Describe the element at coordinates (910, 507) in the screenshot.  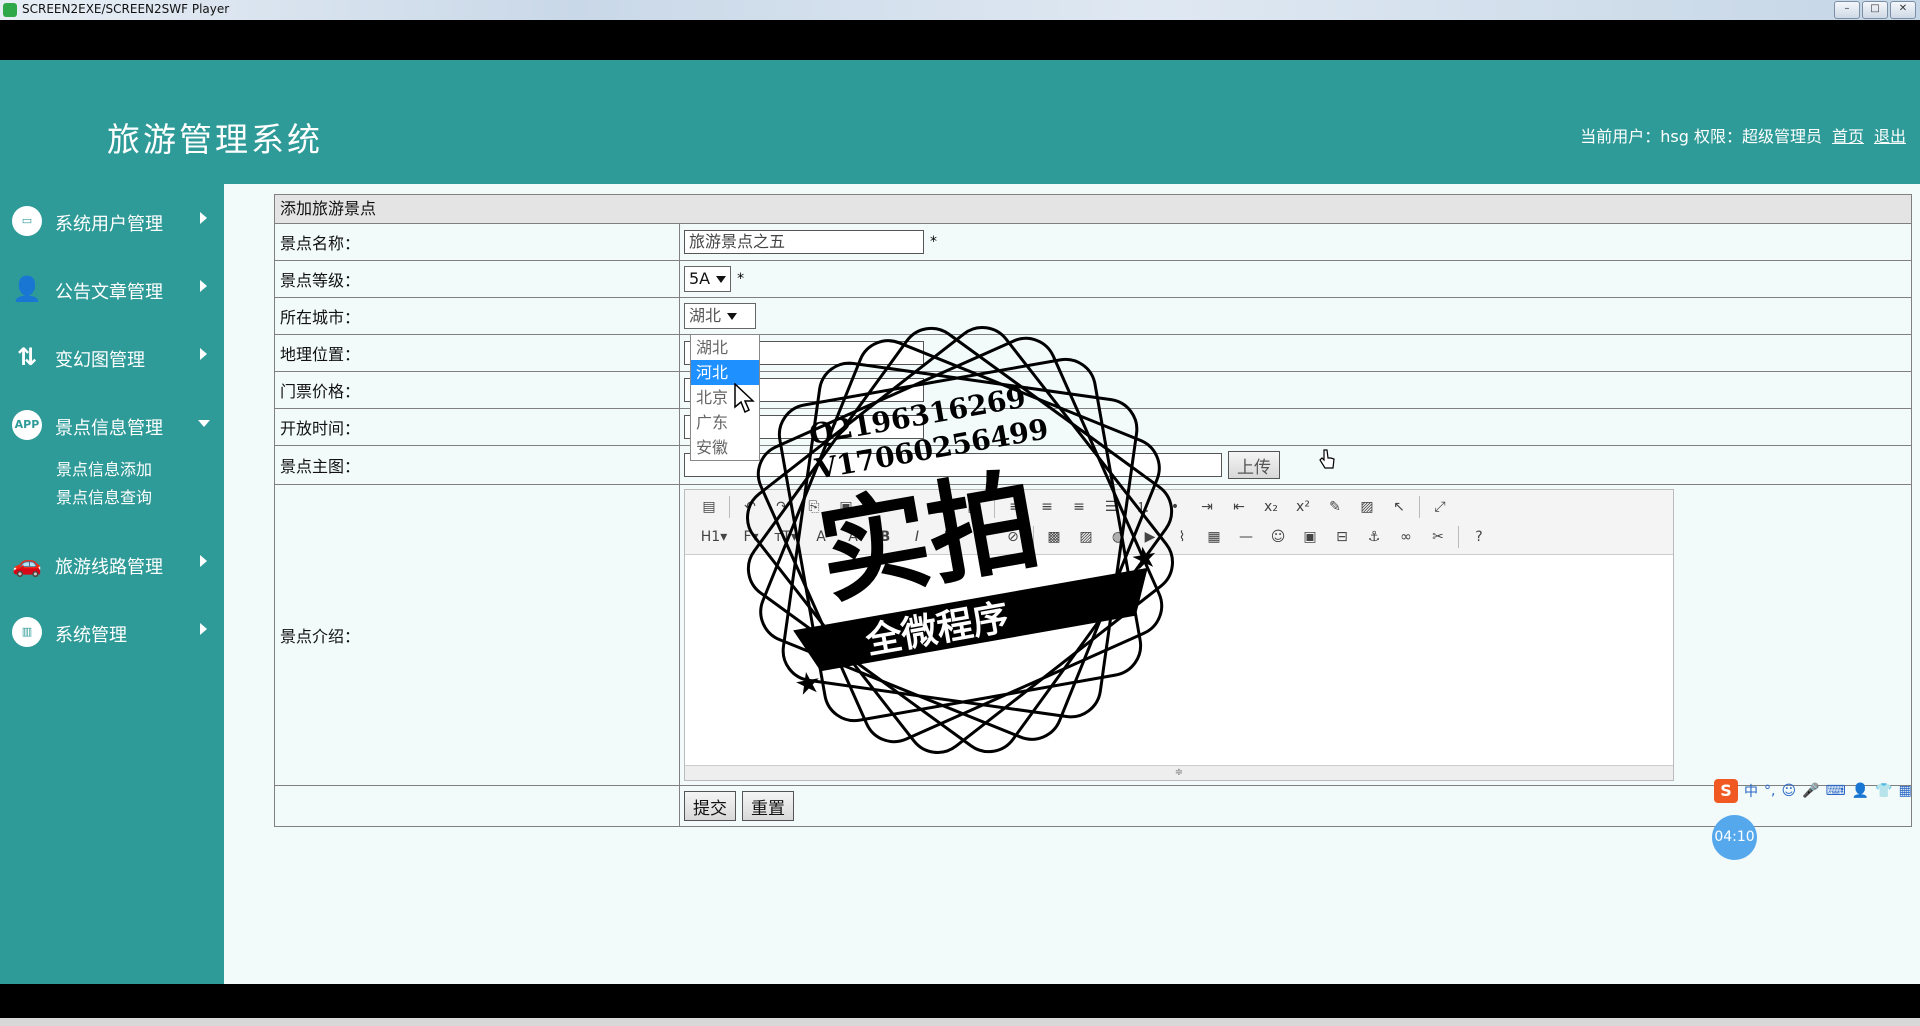
I see `find-icon: ⌕` at that location.